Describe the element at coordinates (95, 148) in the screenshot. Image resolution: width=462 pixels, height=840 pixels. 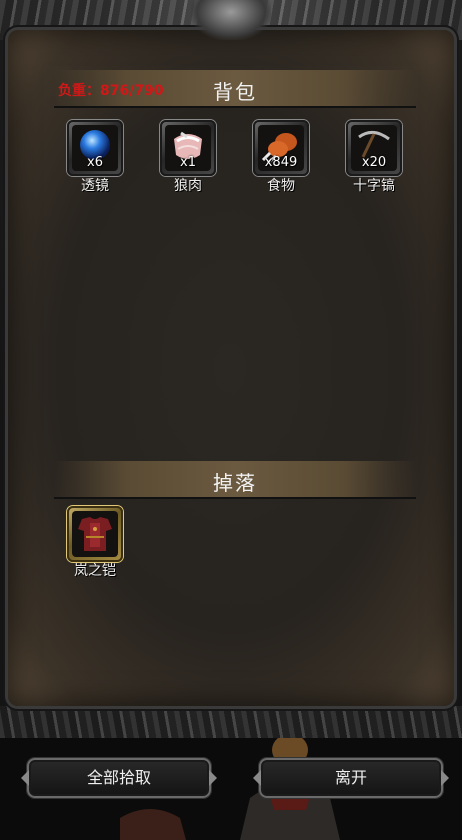
I see `bag-slot-lens: x6` at that location.